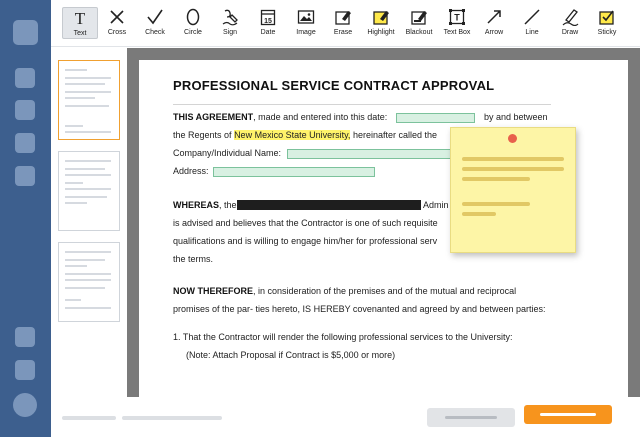 This screenshot has width=640, height=437. I want to click on cross-tool-button: Cross, so click(117, 23).